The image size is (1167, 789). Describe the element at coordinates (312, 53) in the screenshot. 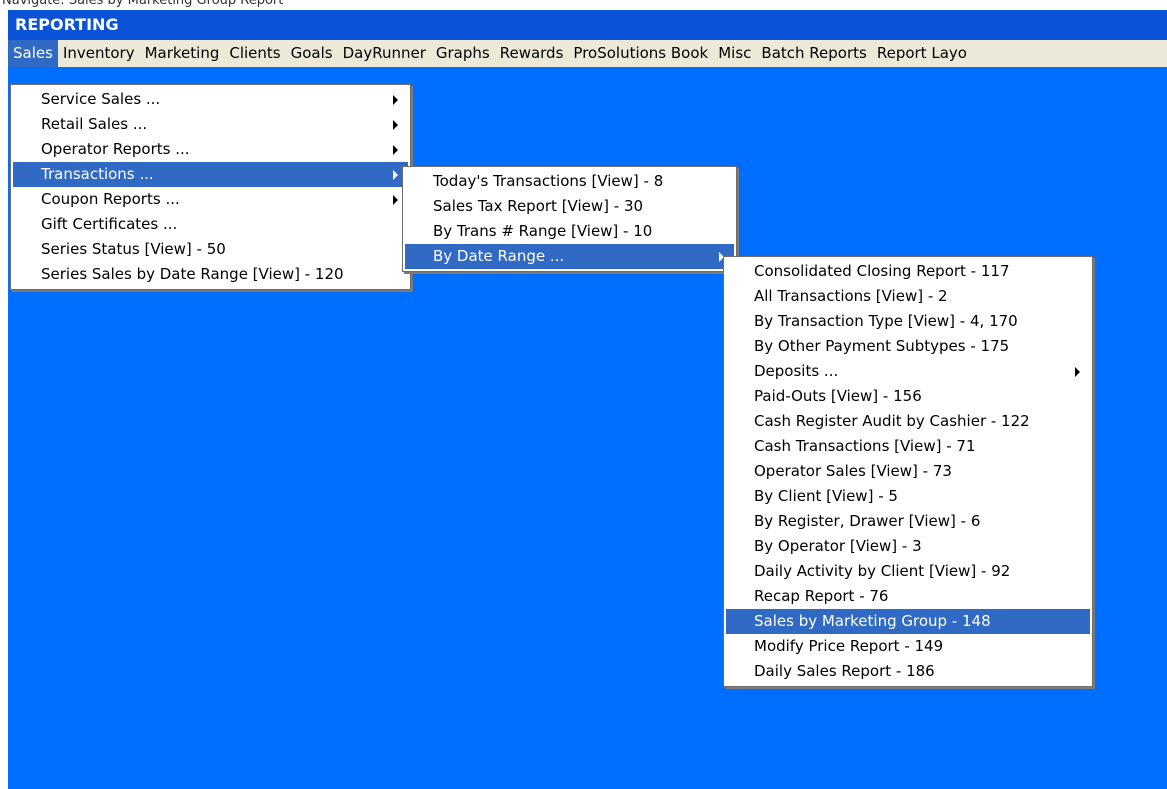

I see `menu-goals: Goals` at that location.